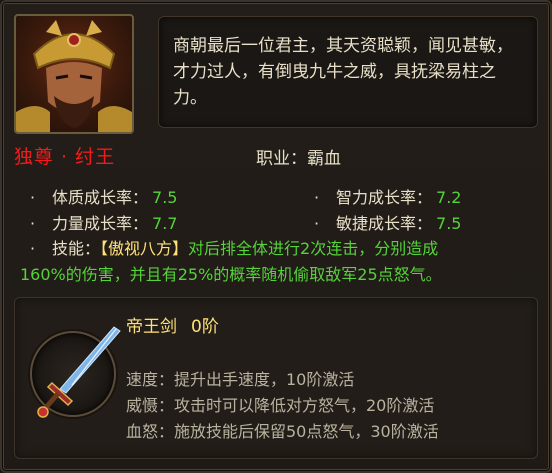  I want to click on weapon-effect-rage: 血怒：施放技能后保留50点怒气，30阶激活, so click(282, 431).